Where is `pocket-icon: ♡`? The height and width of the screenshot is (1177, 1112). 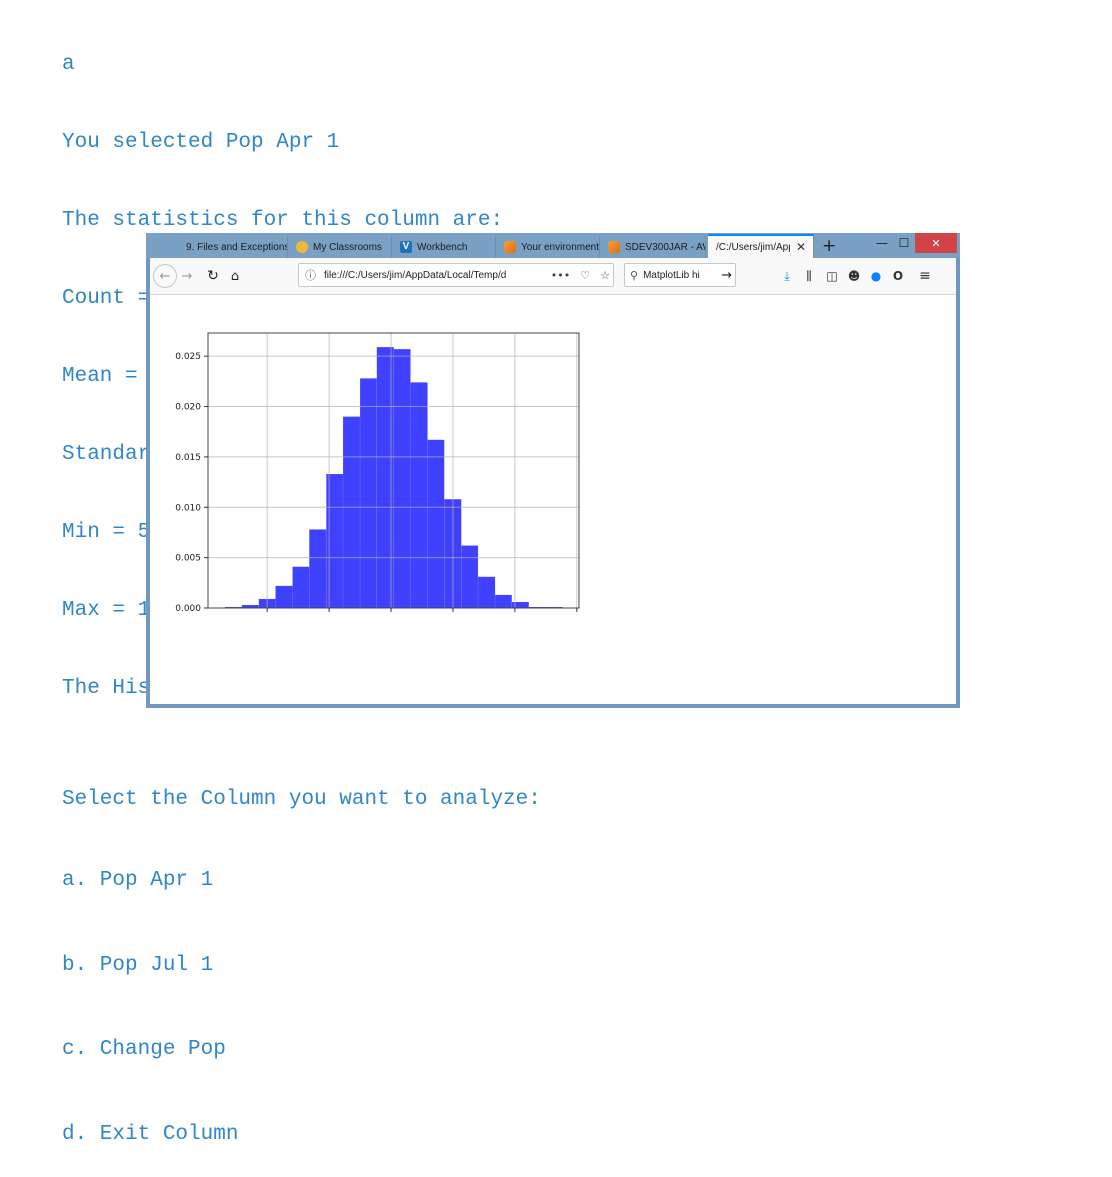 pocket-icon: ♡ is located at coordinates (585, 275).